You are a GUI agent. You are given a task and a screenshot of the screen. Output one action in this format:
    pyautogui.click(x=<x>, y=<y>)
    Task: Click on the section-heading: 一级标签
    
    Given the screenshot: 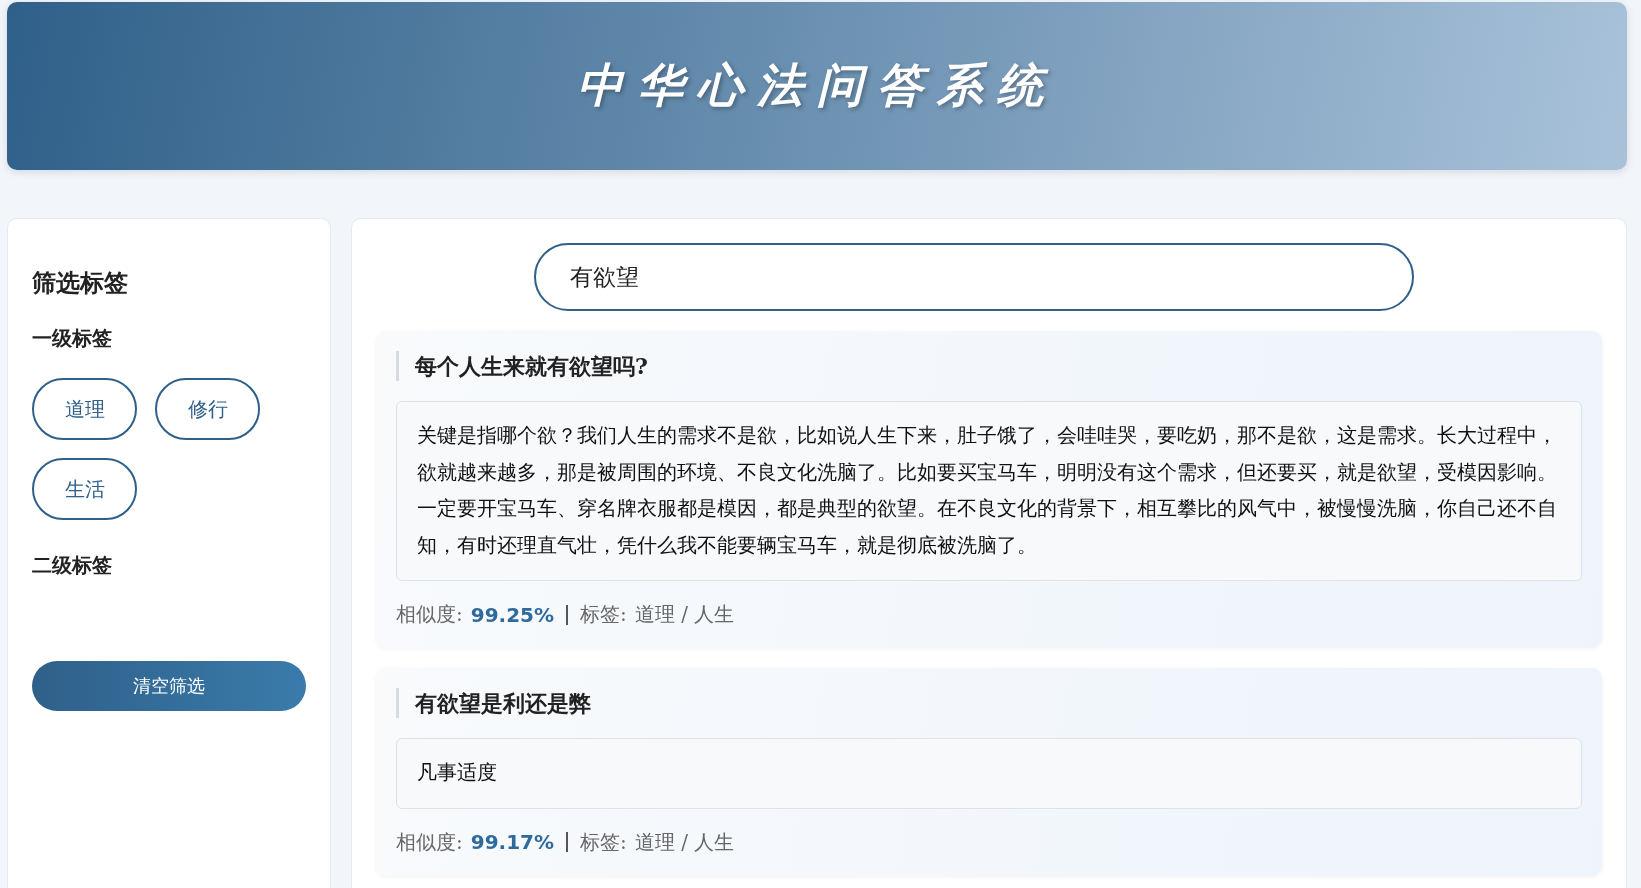 What is the action you would take?
    pyautogui.click(x=72, y=338)
    